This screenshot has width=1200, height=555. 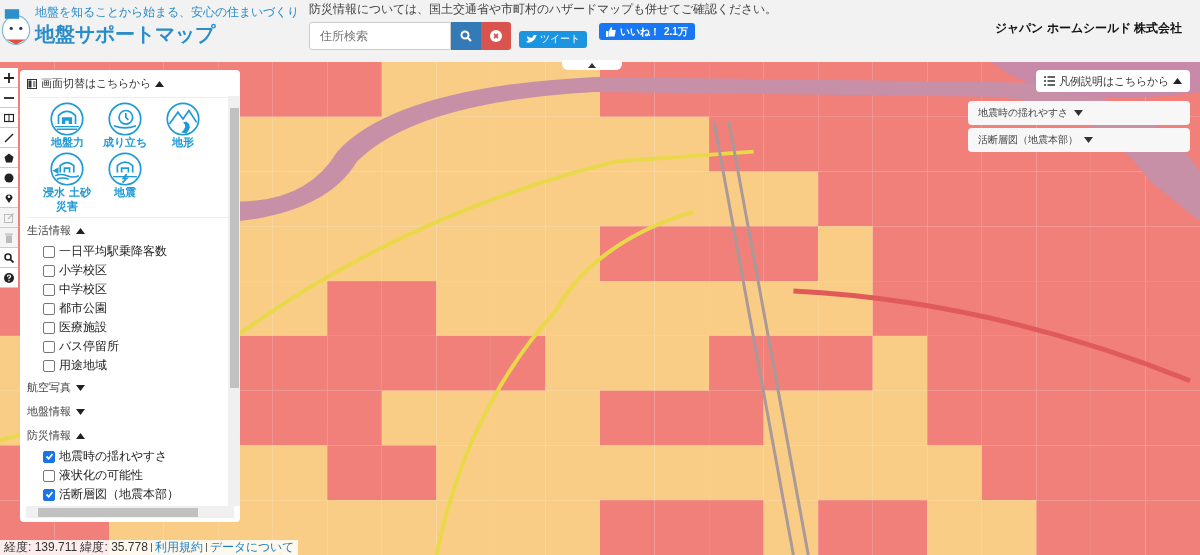 What do you see at coordinates (127, 435) in the screenshot?
I see `section-toggle: 防災情報` at bounding box center [127, 435].